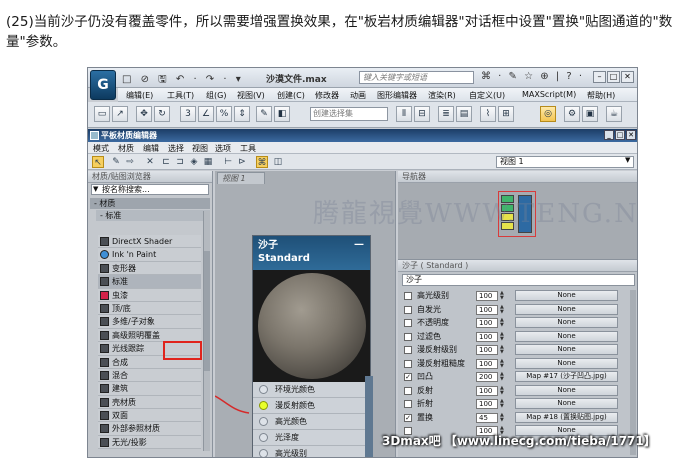  Describe the element at coordinates (144, 114) in the screenshot. I see `move-icon: ✥` at that location.